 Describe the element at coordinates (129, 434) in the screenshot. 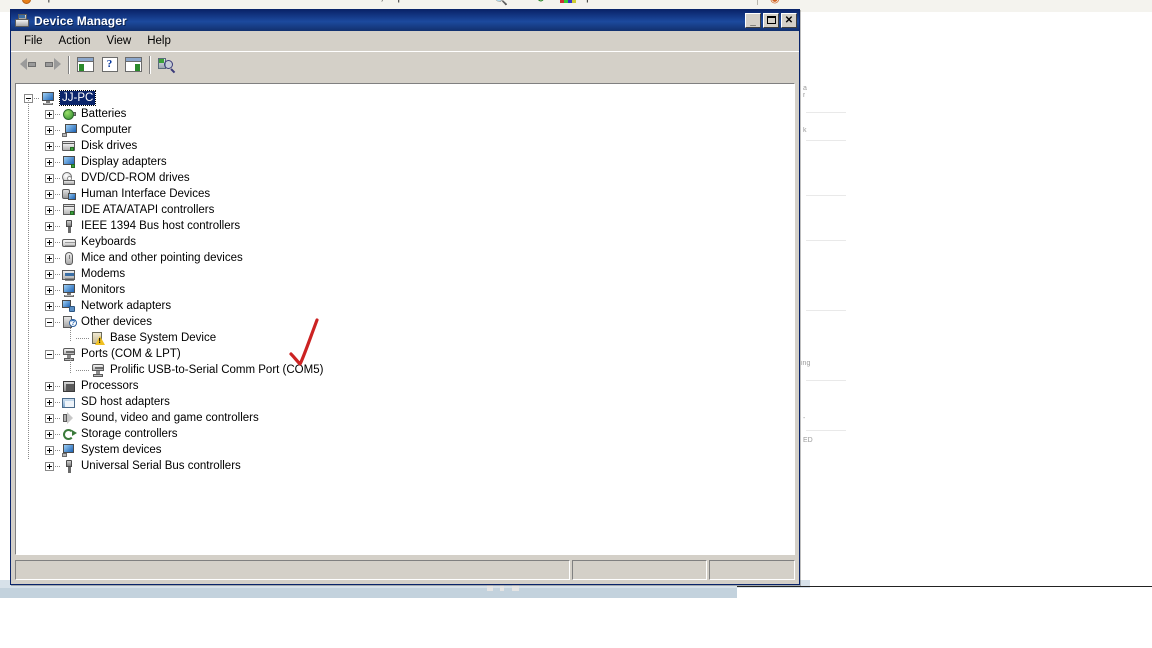

I see `tree-node-label: Storage controllers` at that location.